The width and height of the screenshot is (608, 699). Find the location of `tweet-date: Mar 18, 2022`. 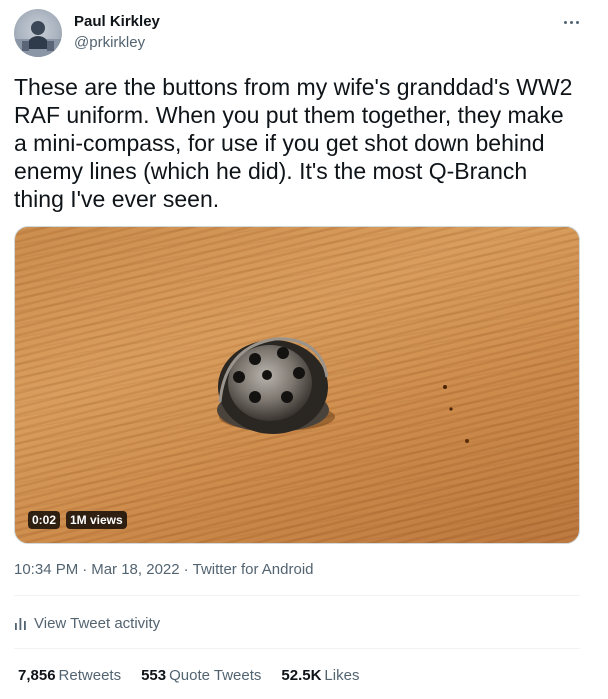

tweet-date: Mar 18, 2022 is located at coordinates (135, 569).